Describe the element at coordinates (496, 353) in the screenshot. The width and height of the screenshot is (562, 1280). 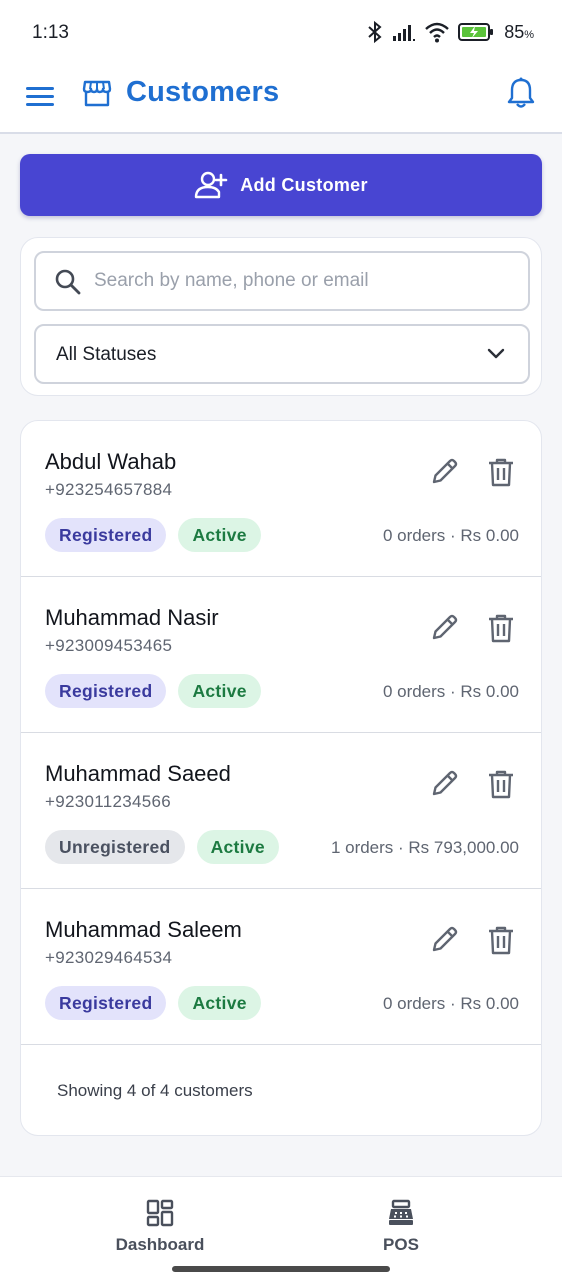
I see `chevron-down-icon` at that location.